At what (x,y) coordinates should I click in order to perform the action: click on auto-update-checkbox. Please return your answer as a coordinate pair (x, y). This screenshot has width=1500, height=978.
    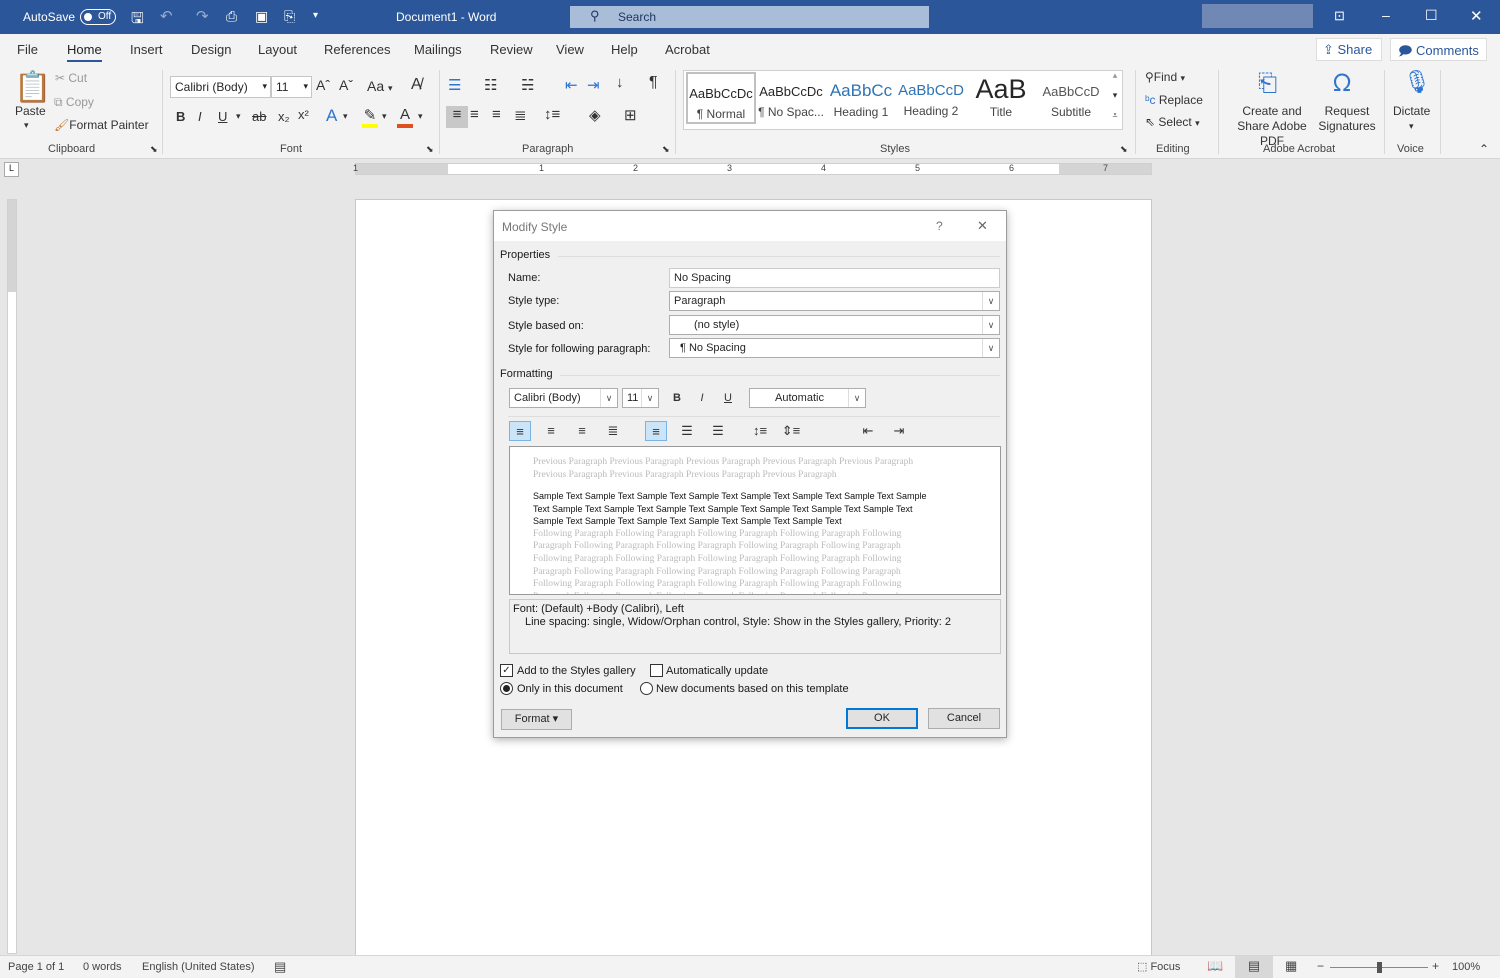
    Looking at the image, I should click on (656, 670).